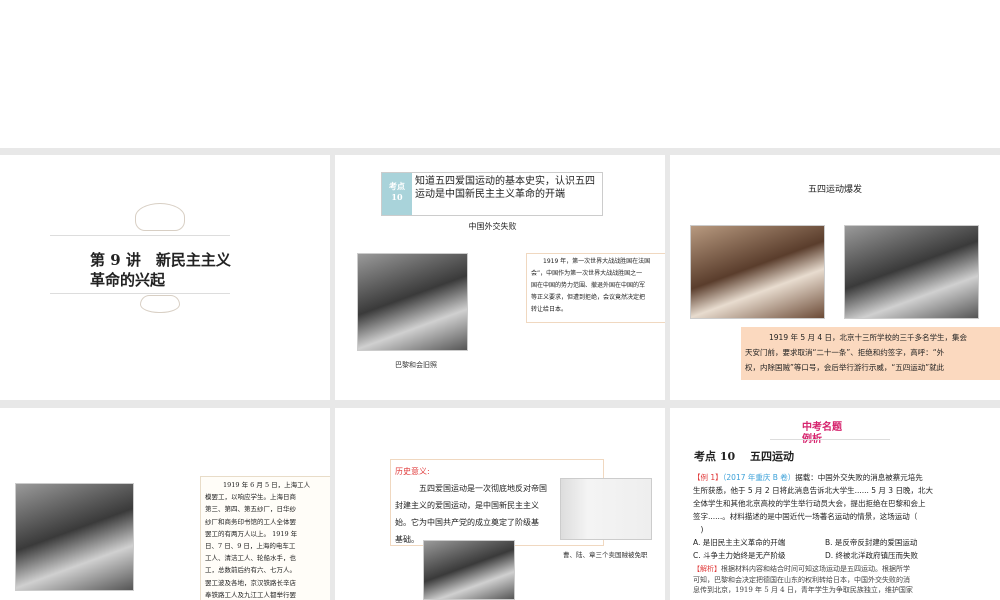  What do you see at coordinates (160, 217) in the screenshot?
I see `ornament-top-icon` at bounding box center [160, 217].